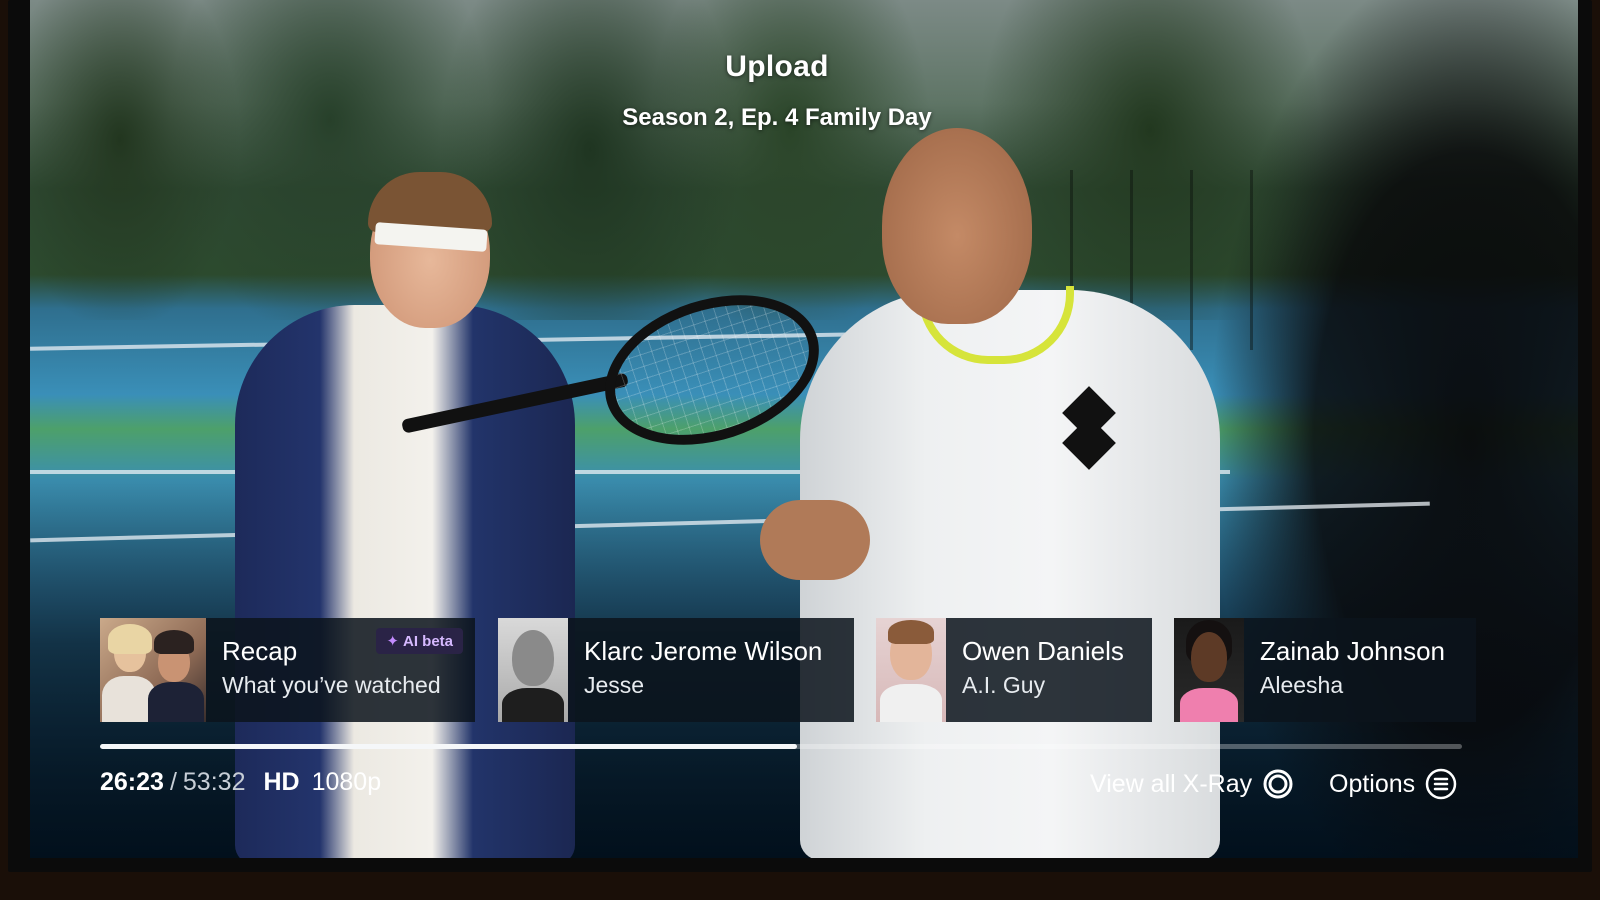  I want to click on character-name: Jesse, so click(614, 685).